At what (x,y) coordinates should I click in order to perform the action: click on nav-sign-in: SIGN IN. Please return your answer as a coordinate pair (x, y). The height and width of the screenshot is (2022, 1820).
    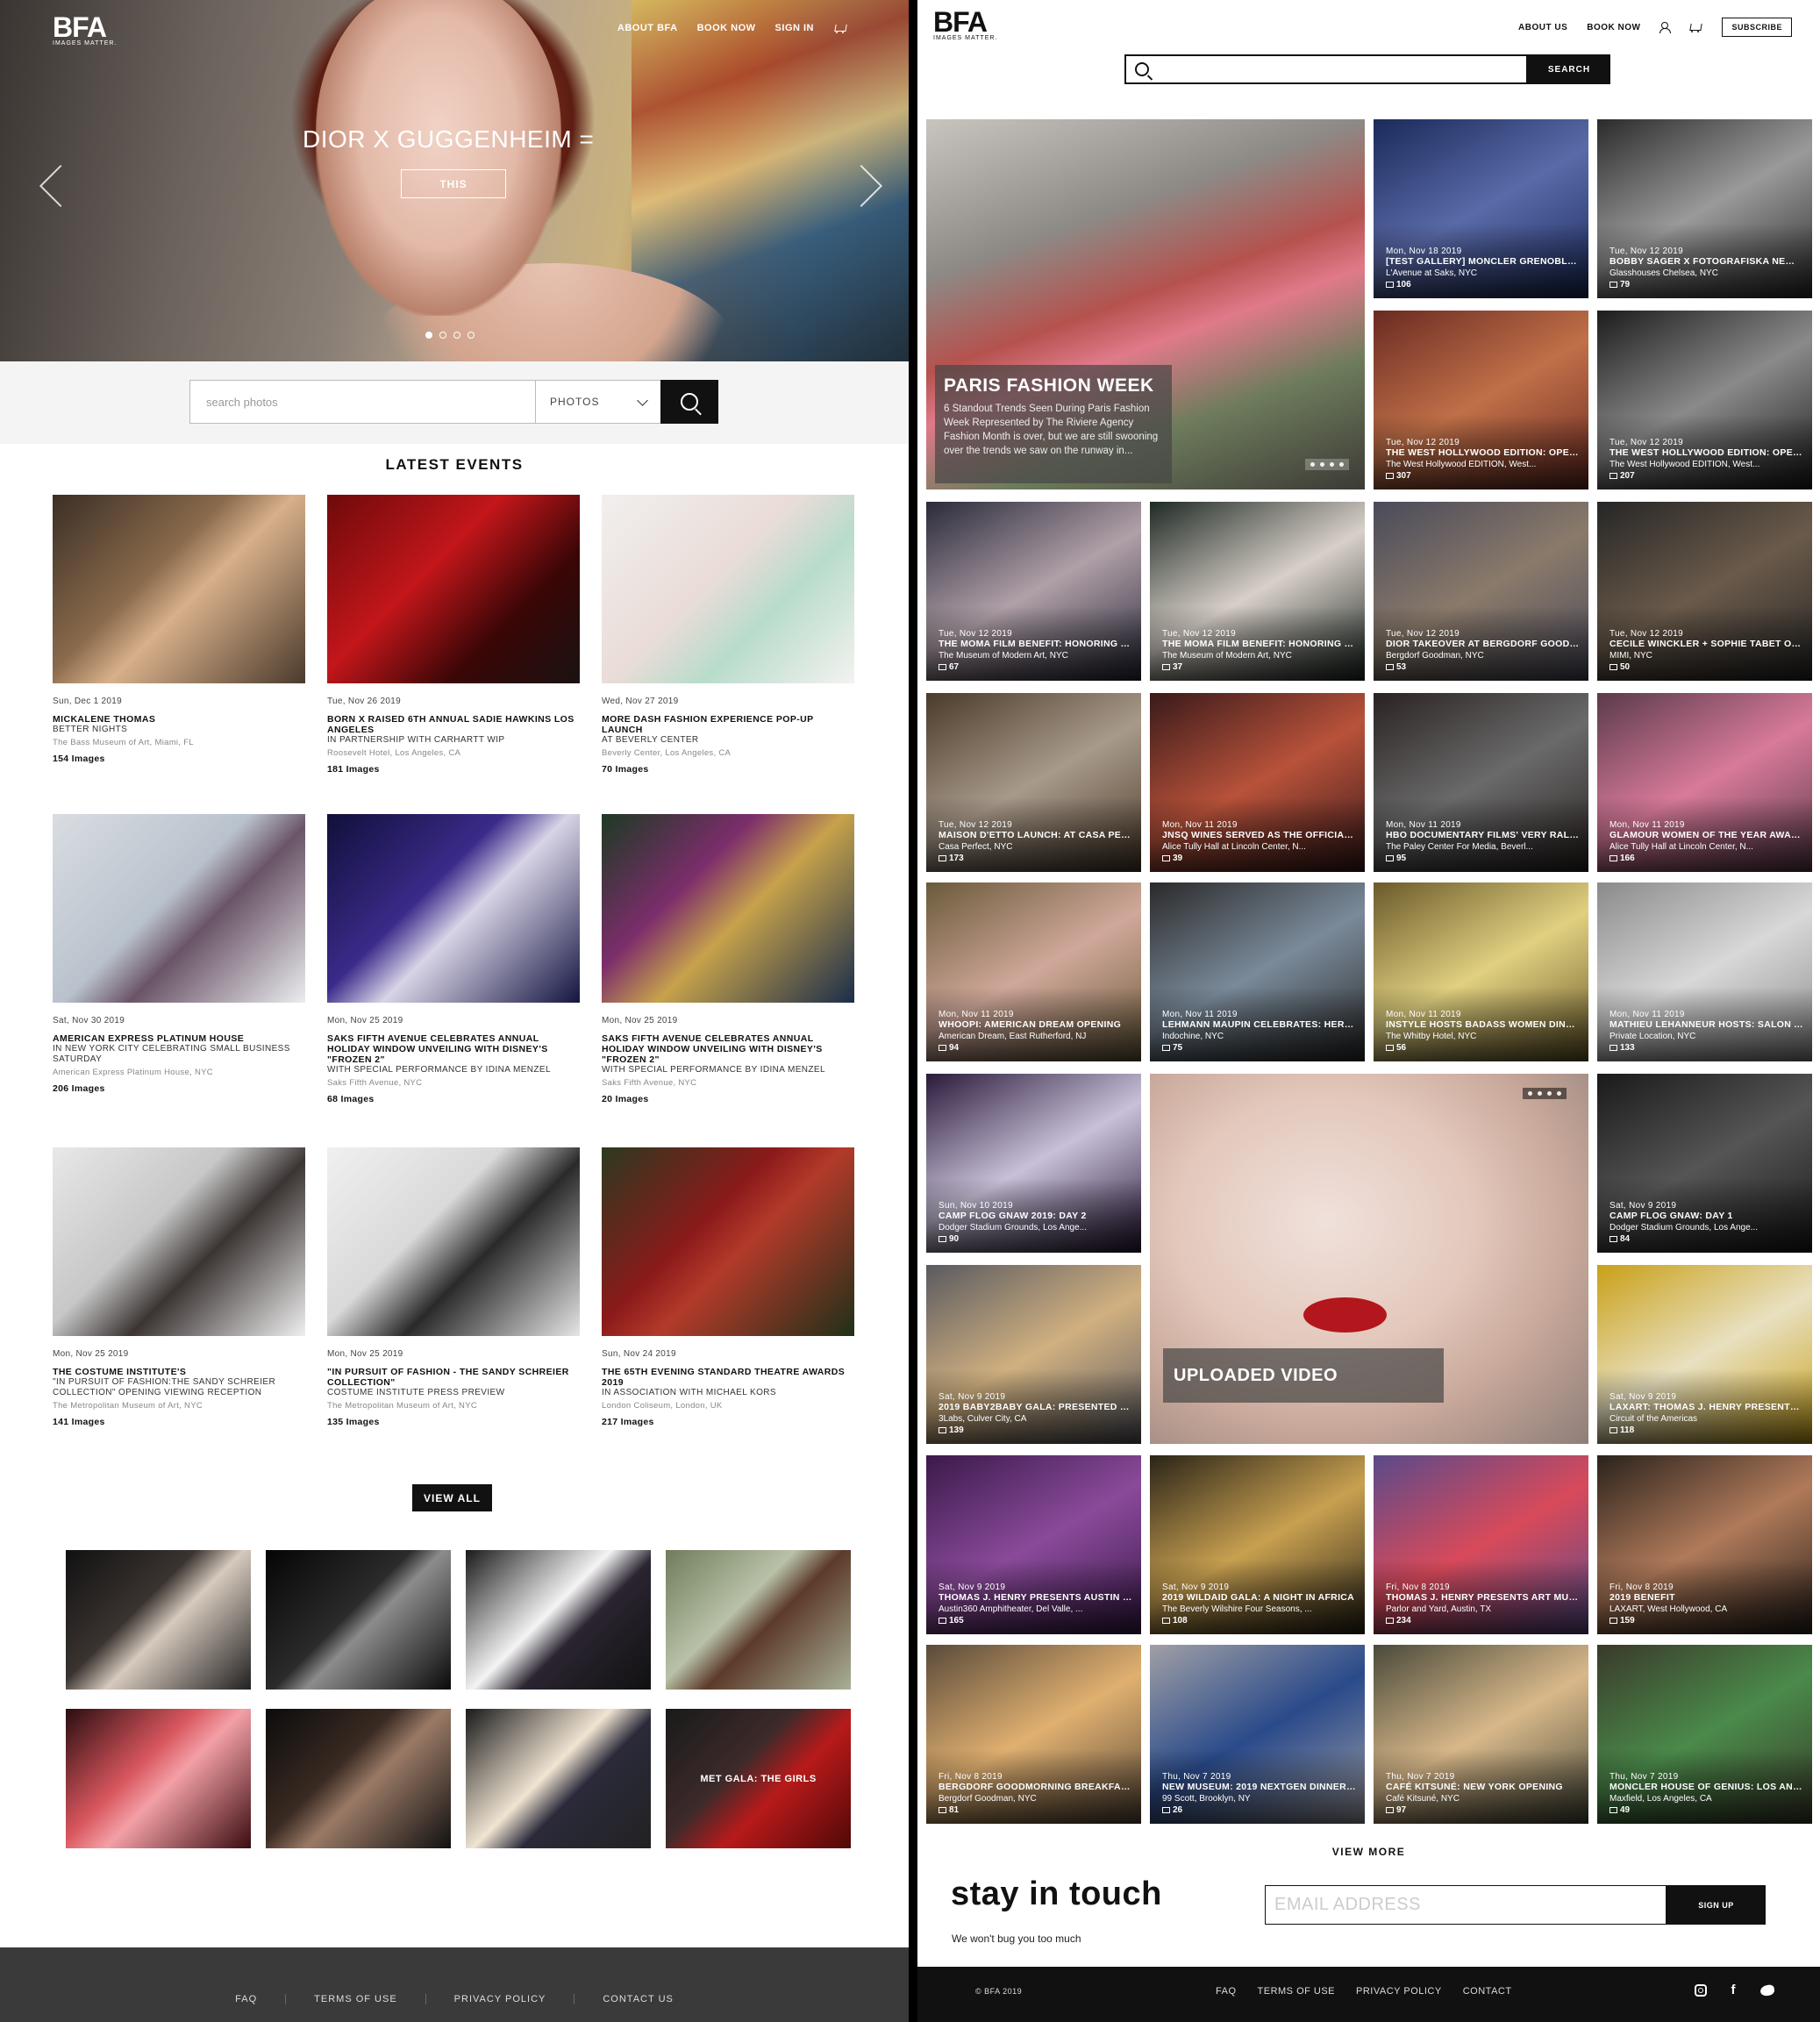
    Looking at the image, I should click on (794, 28).